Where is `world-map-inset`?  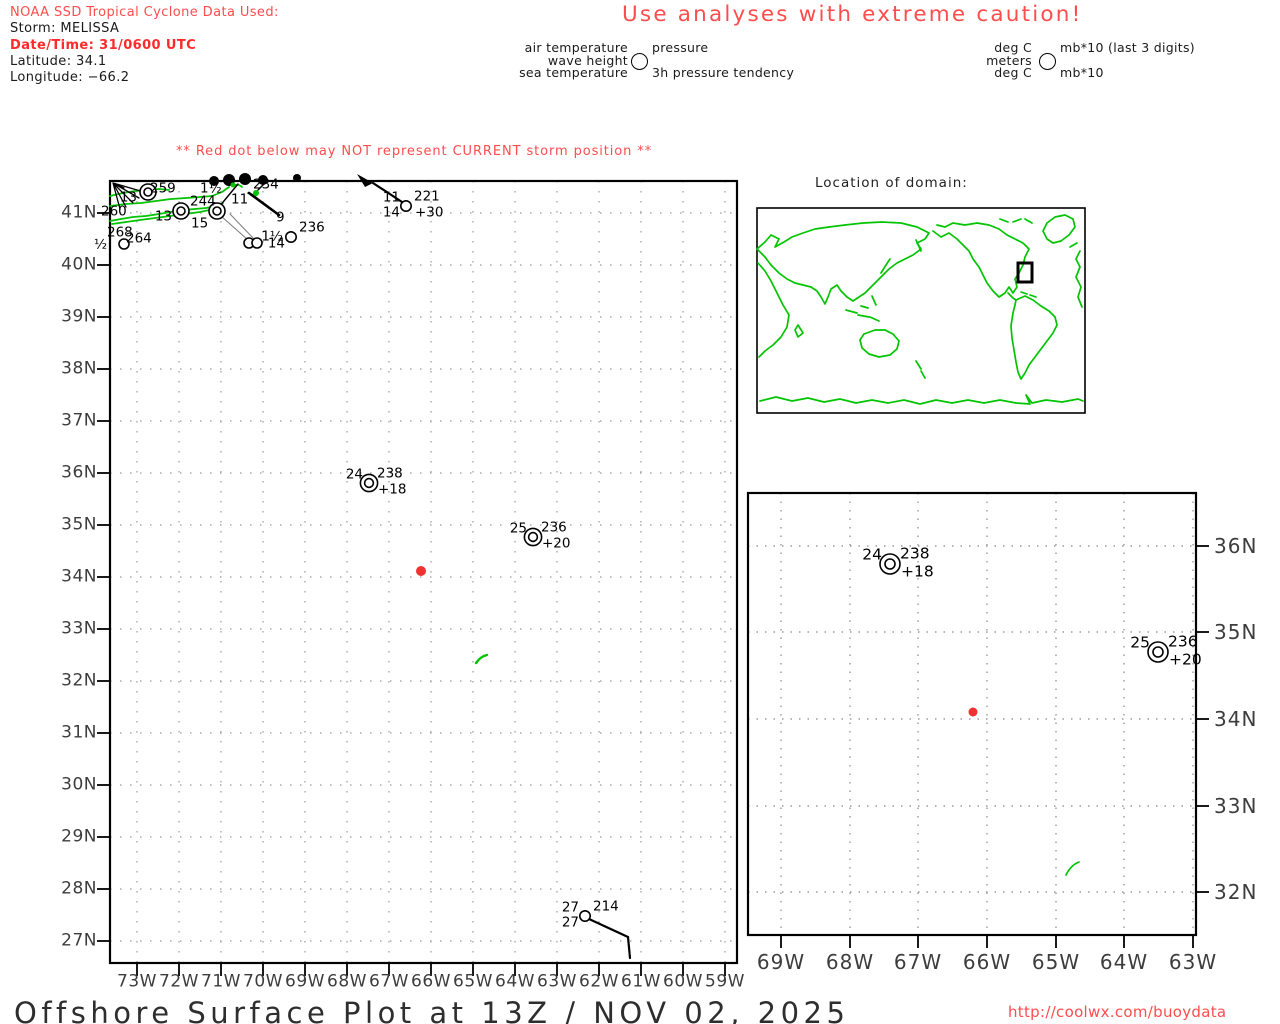
world-map-inset is located at coordinates (921, 310).